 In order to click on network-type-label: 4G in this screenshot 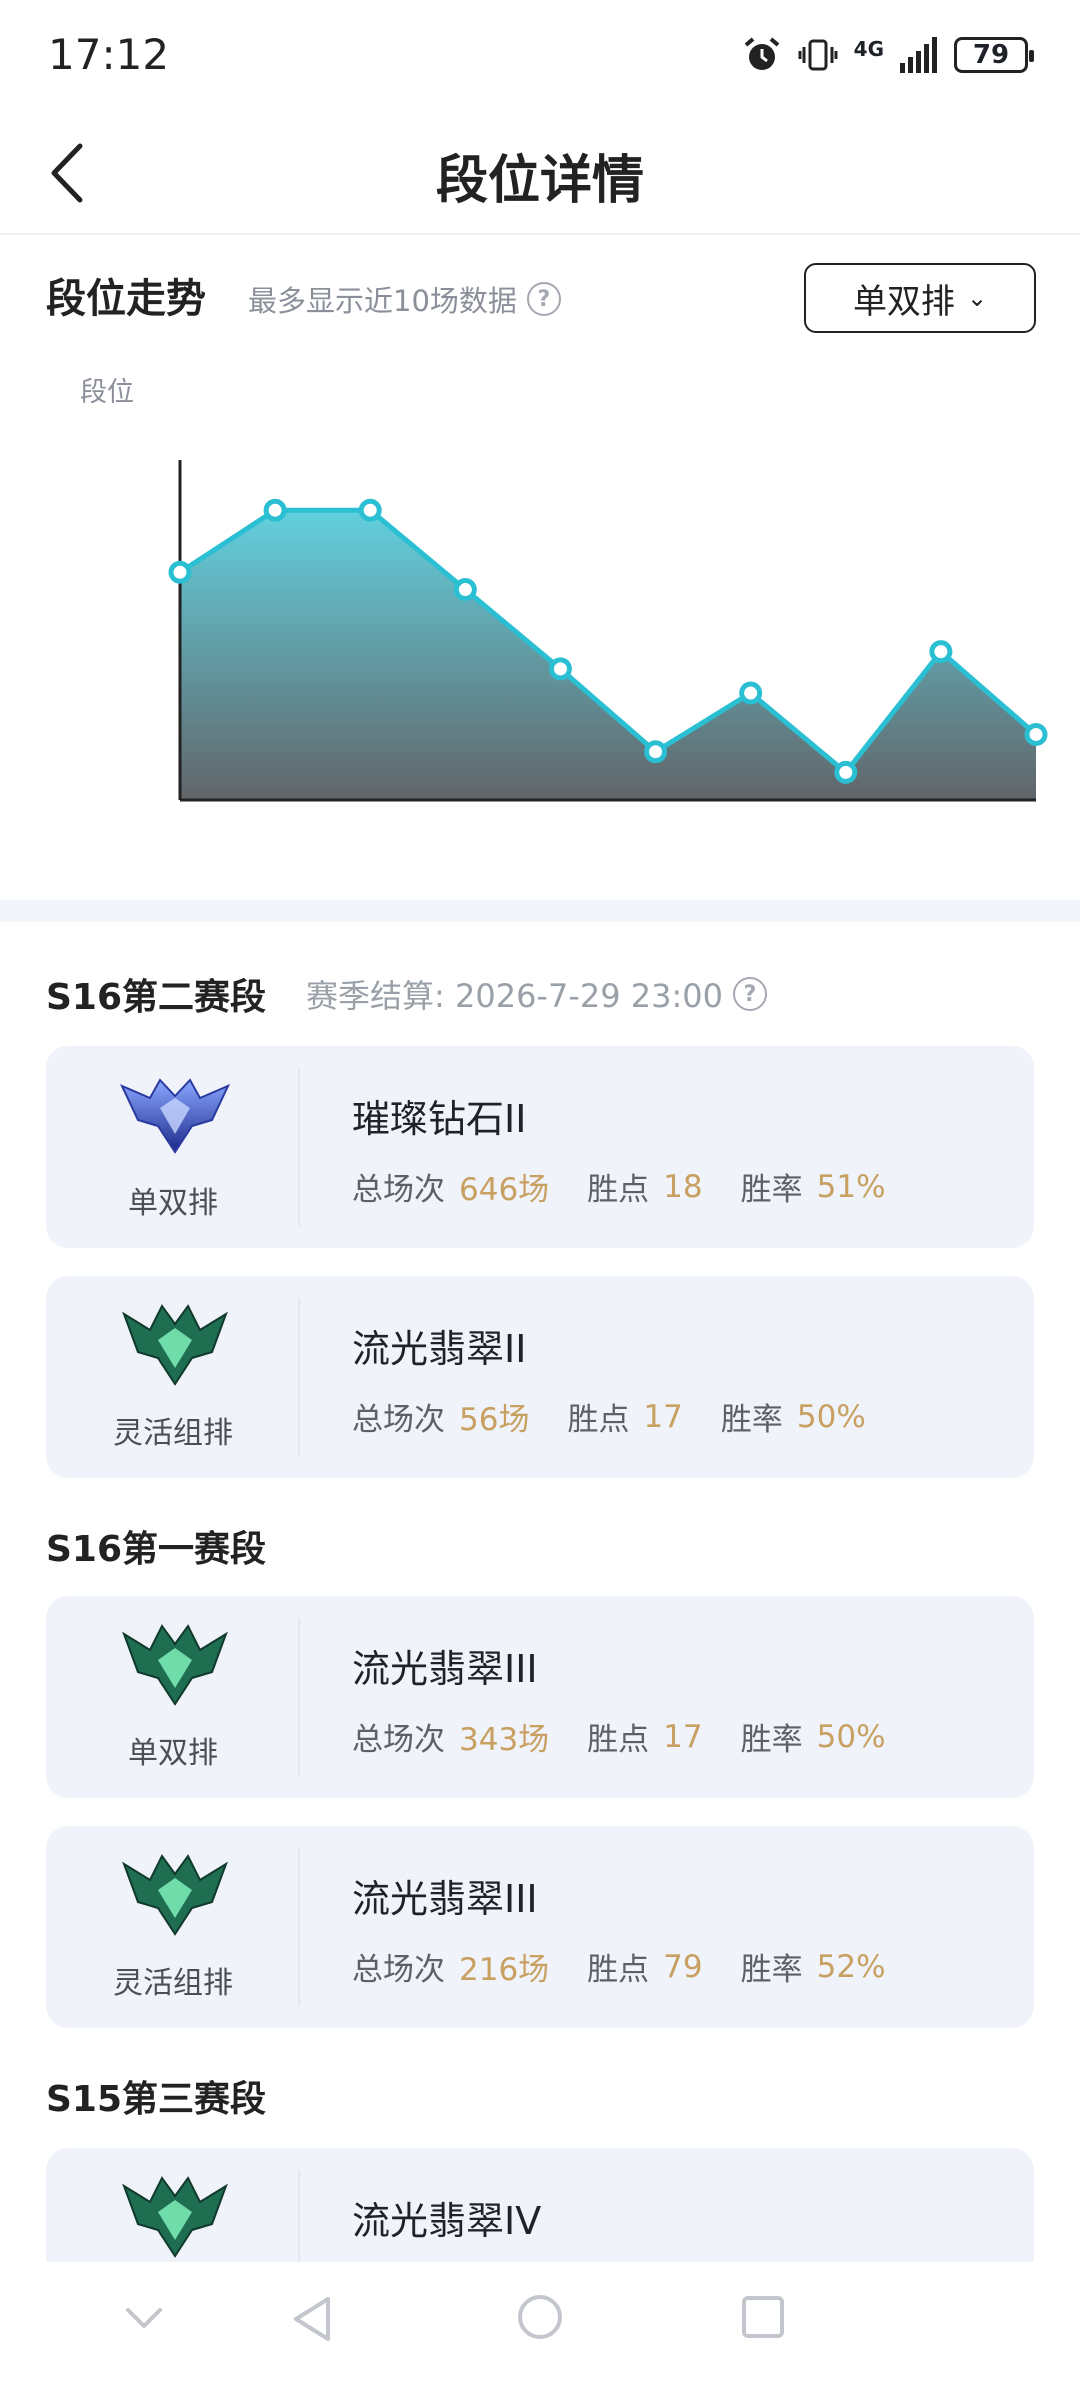, I will do `click(868, 49)`.